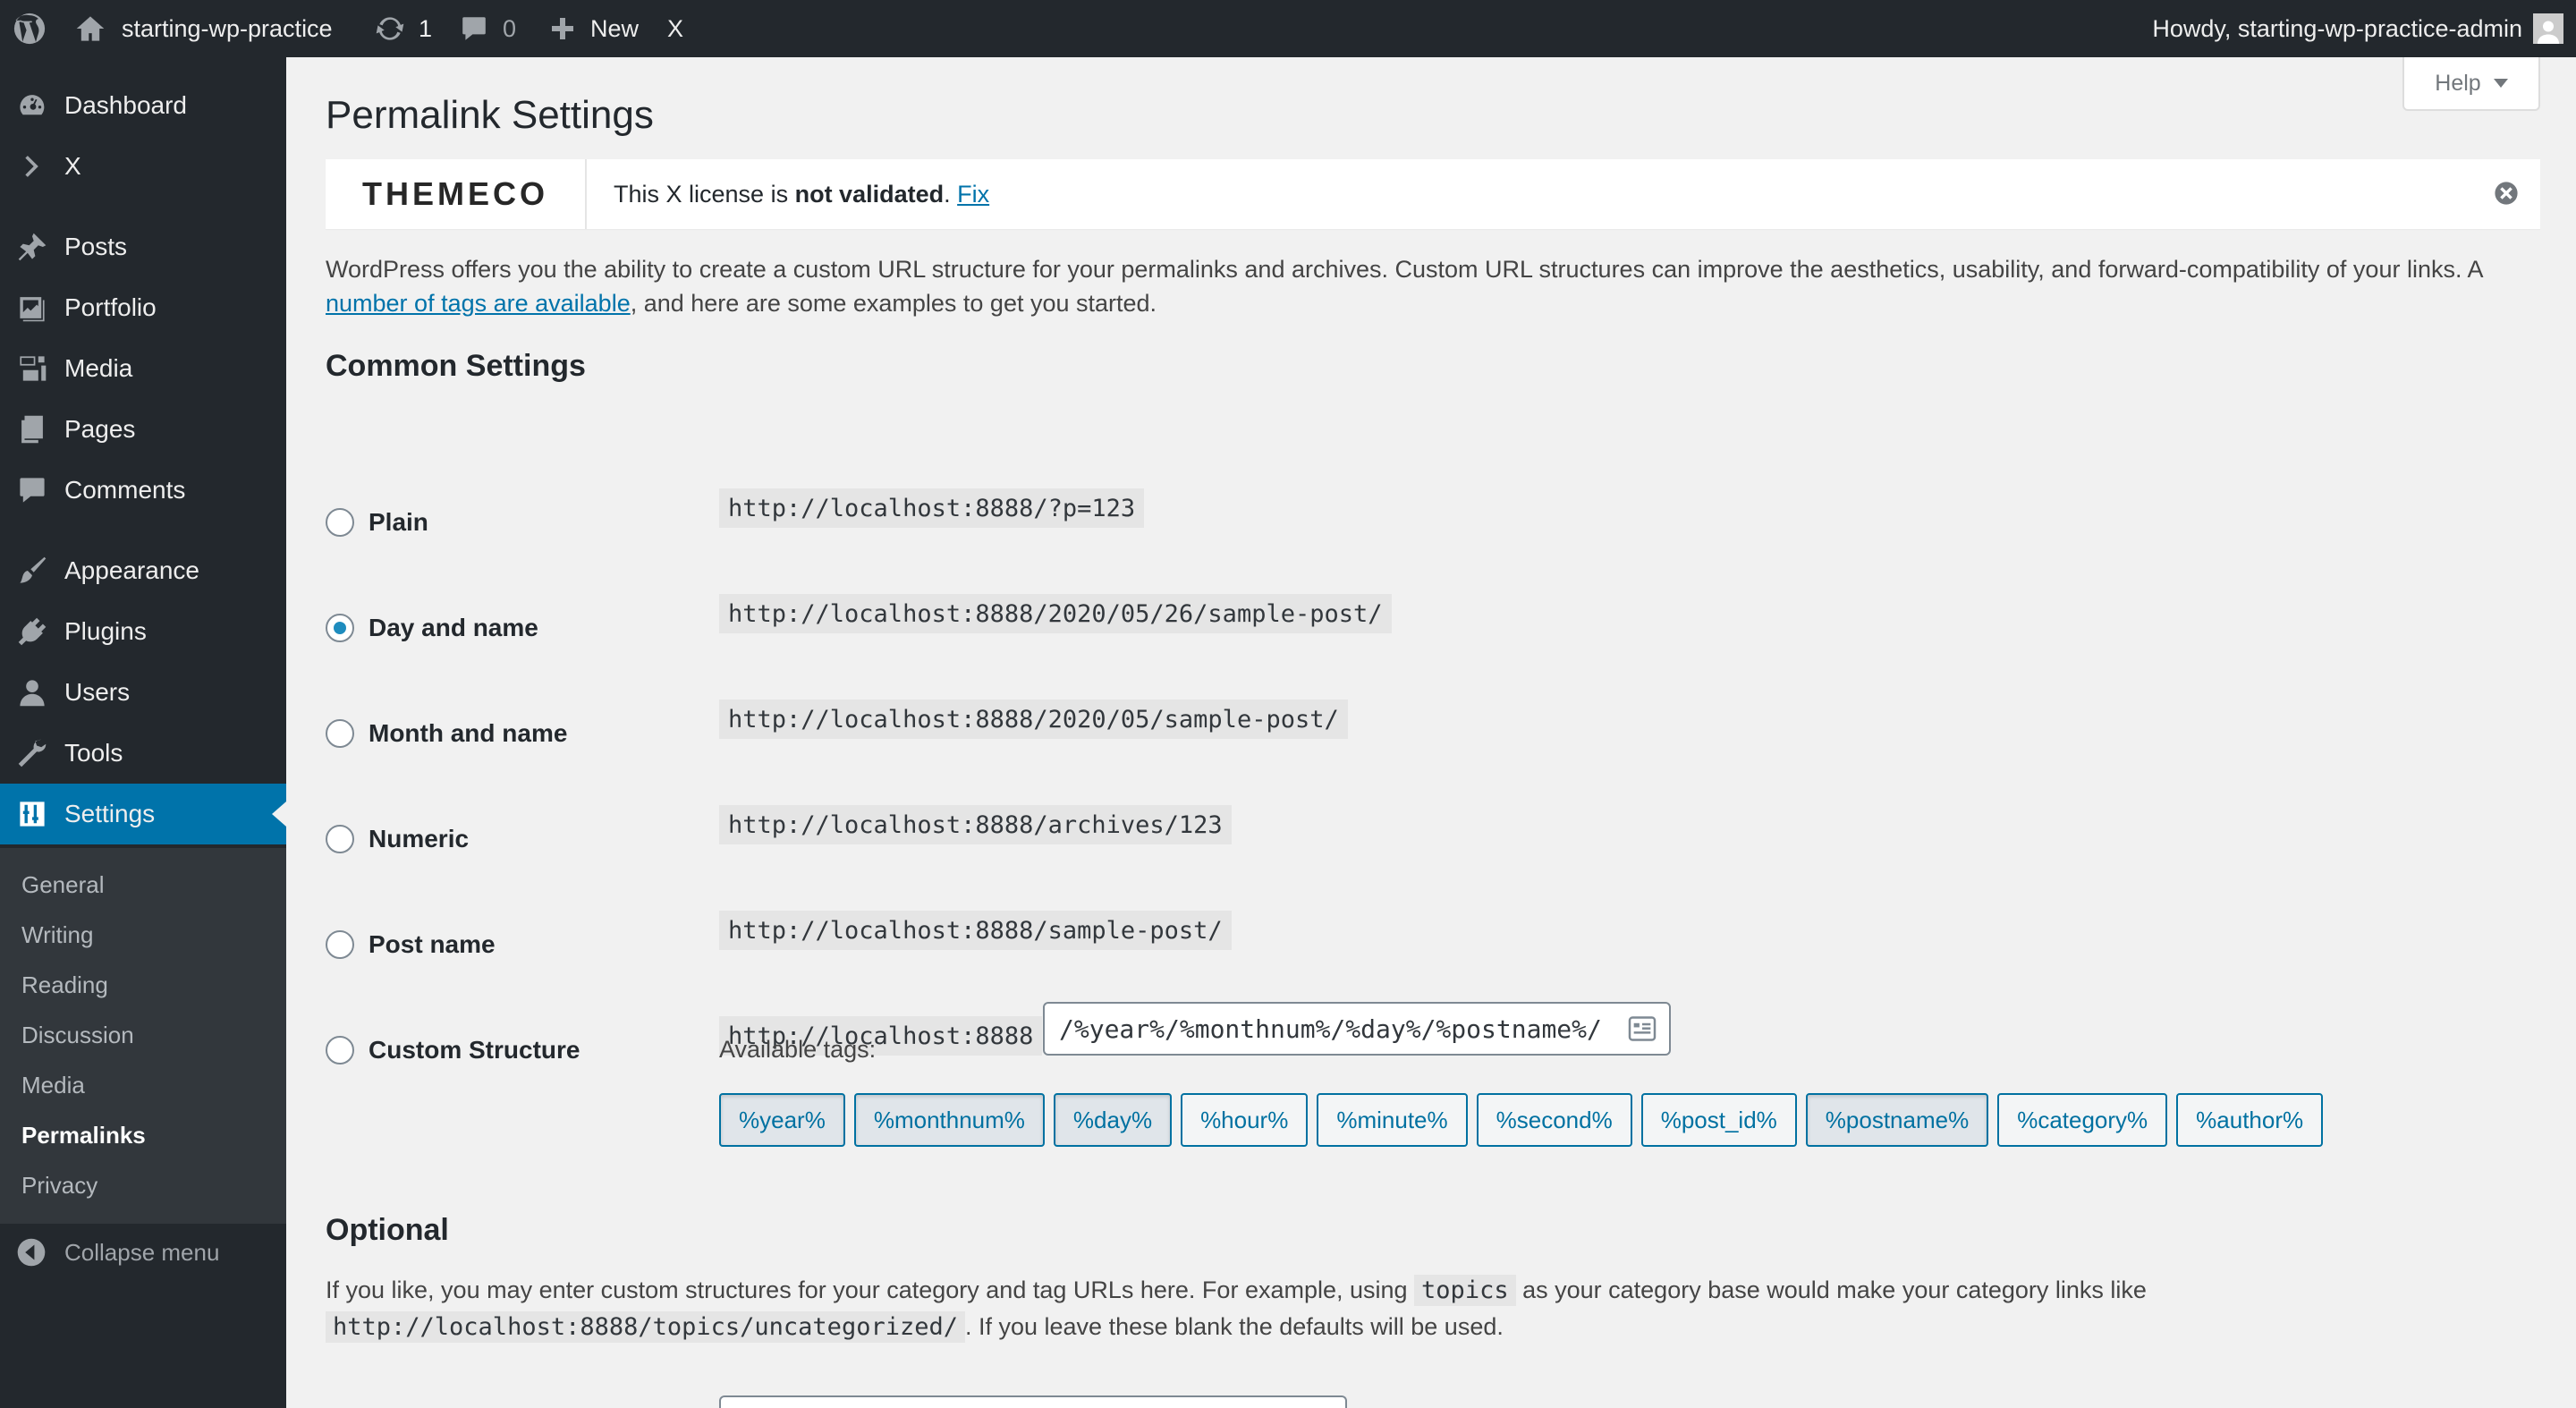 This screenshot has height=1408, width=2576. I want to click on plus-icon, so click(562, 28).